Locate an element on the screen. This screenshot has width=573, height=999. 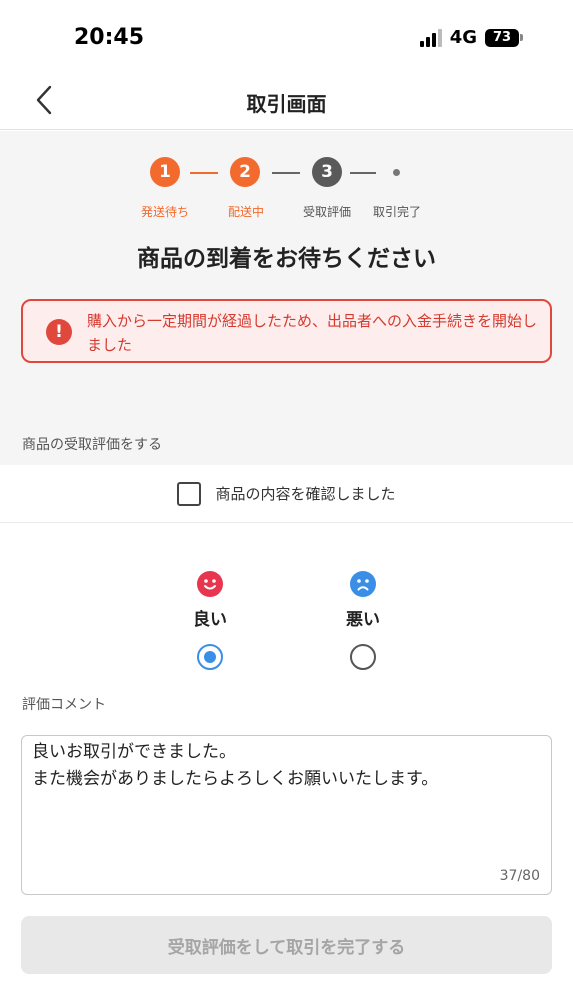
step-3-label: 受取評価 is located at coordinates (327, 212).